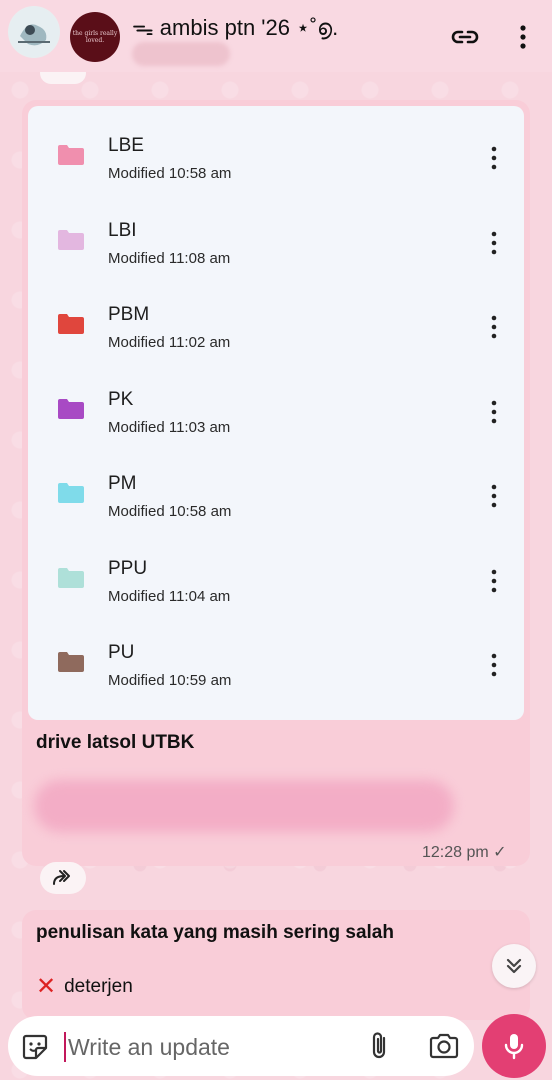 The width and height of the screenshot is (552, 1080). Describe the element at coordinates (380, 1046) in the screenshot. I see `attach-icon` at that location.